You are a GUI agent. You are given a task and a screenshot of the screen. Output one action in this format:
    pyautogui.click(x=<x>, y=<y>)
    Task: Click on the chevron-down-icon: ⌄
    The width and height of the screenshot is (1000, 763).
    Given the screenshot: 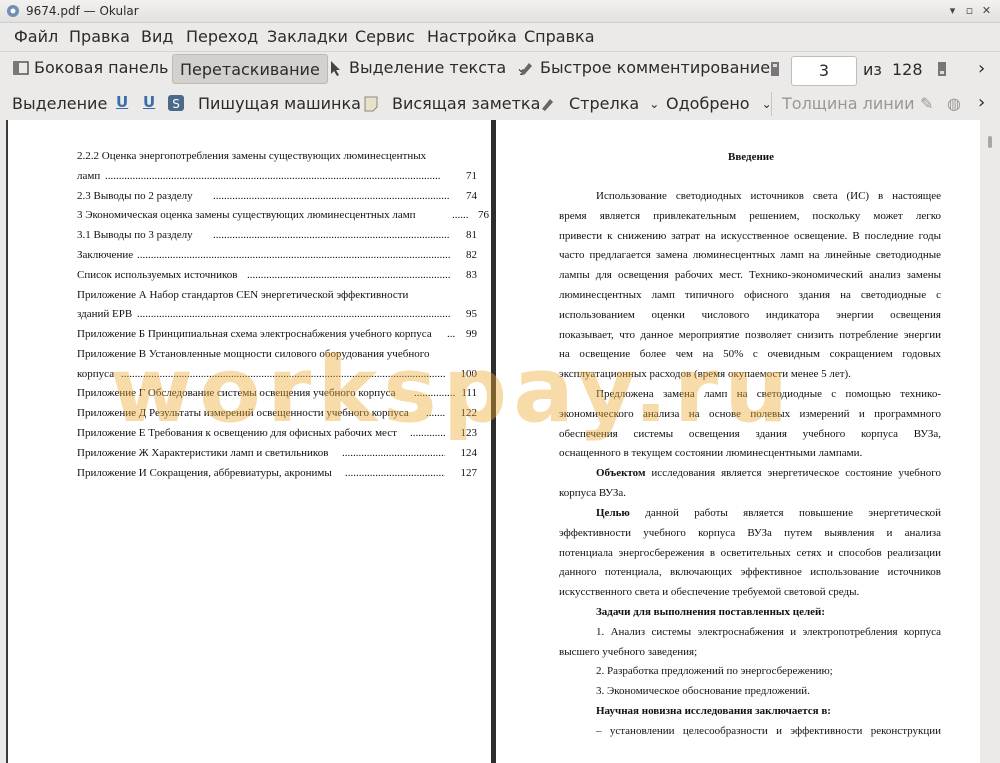 What is the action you would take?
    pyautogui.click(x=654, y=104)
    